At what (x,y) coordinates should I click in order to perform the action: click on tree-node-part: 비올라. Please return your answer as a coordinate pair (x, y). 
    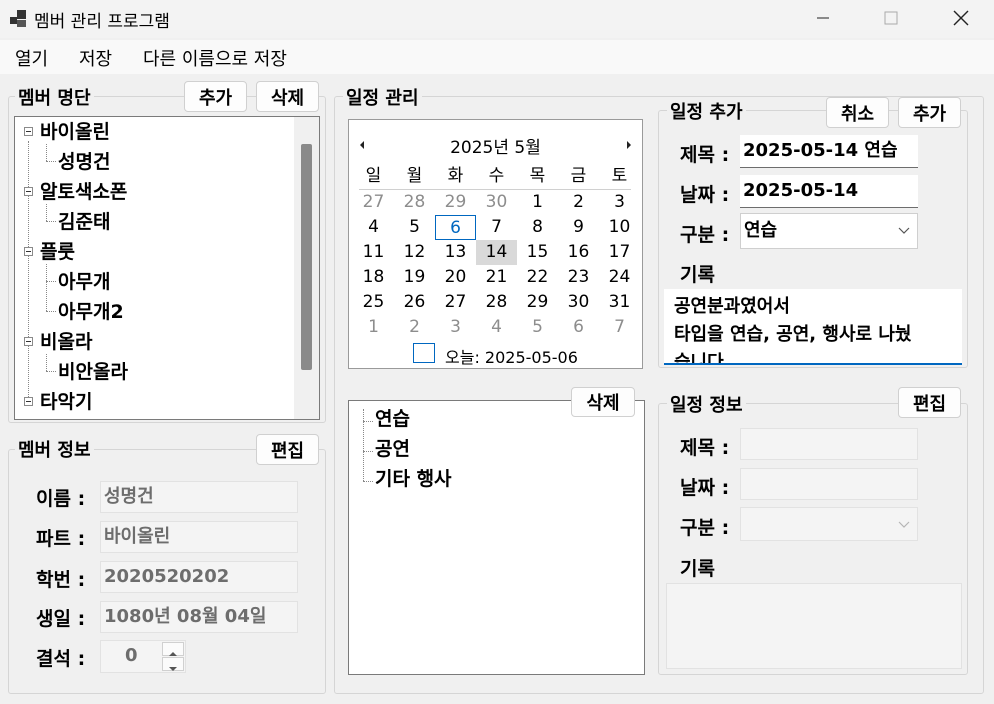
    Looking at the image, I should click on (66, 342).